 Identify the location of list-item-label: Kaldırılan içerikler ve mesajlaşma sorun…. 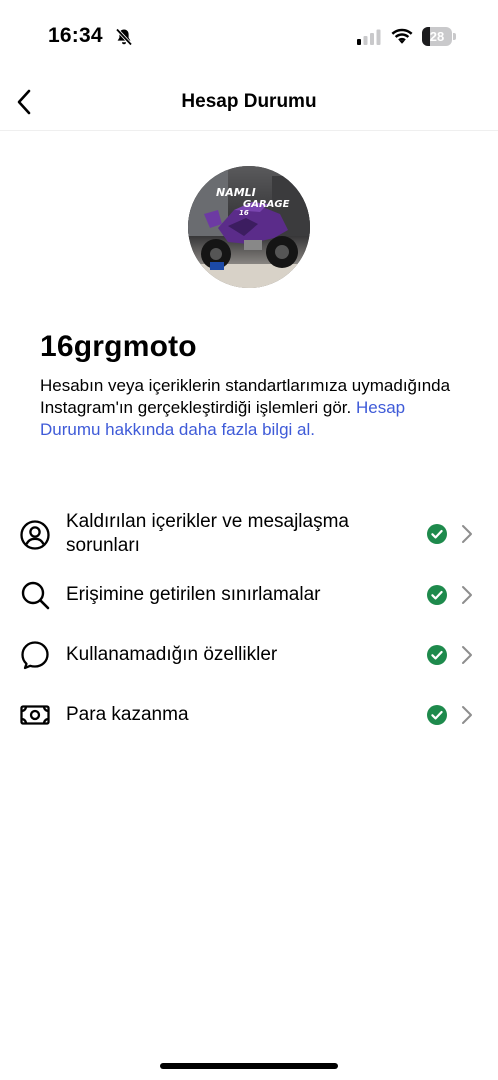
(207, 533).